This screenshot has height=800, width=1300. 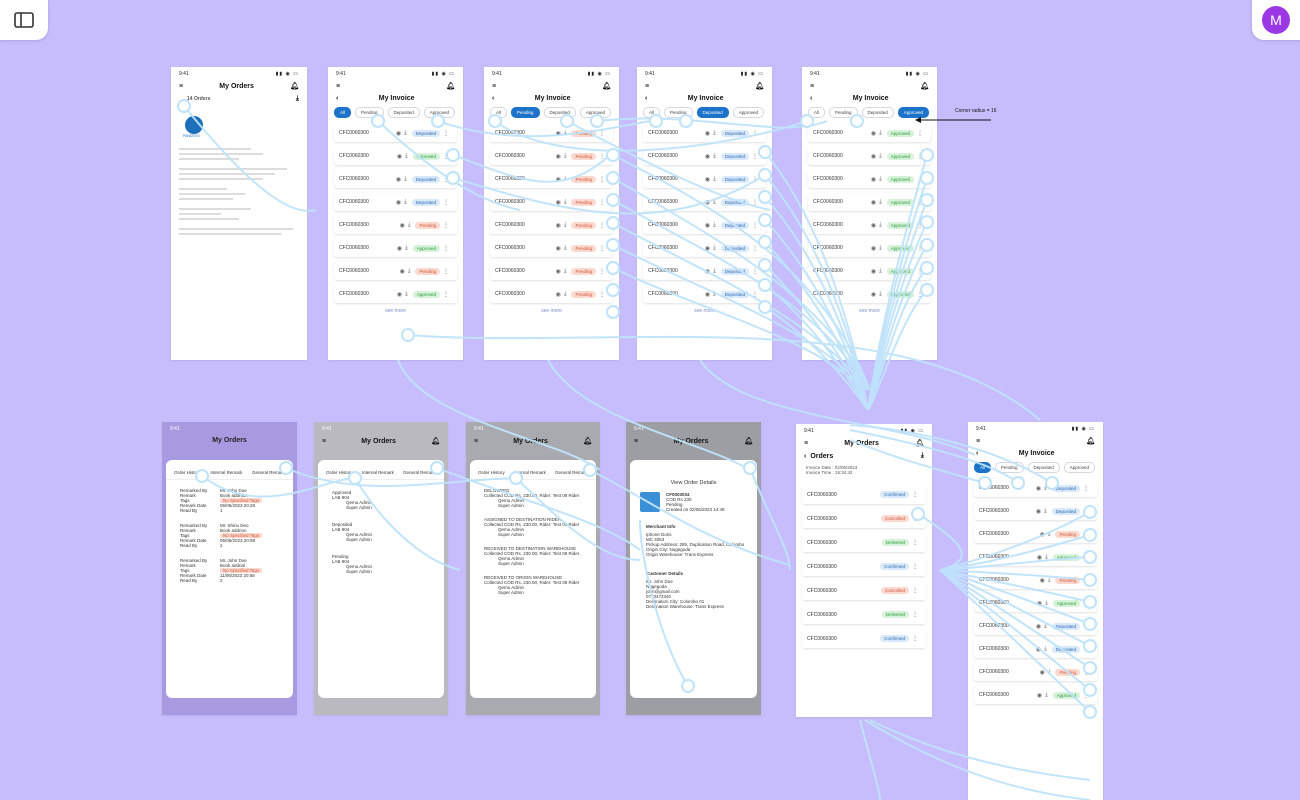 I want to click on filter-approved: Approved, so click(x=595, y=112).